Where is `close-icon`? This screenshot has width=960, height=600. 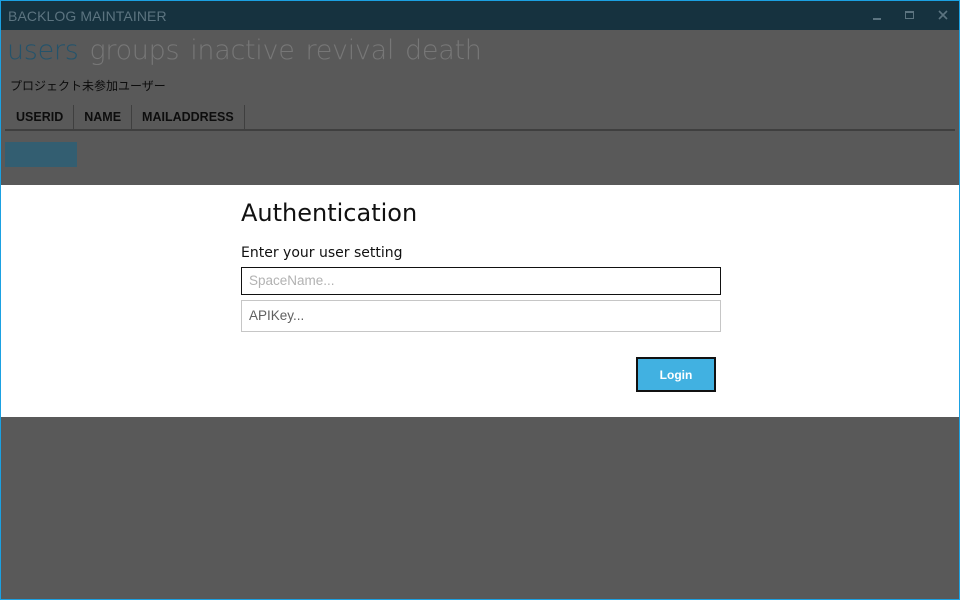
close-icon is located at coordinates (943, 15).